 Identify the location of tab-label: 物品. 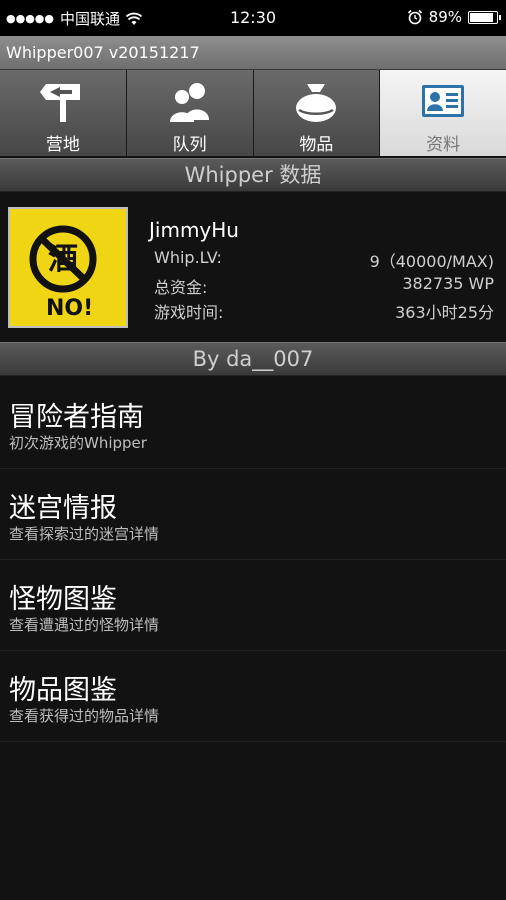
(316, 145).